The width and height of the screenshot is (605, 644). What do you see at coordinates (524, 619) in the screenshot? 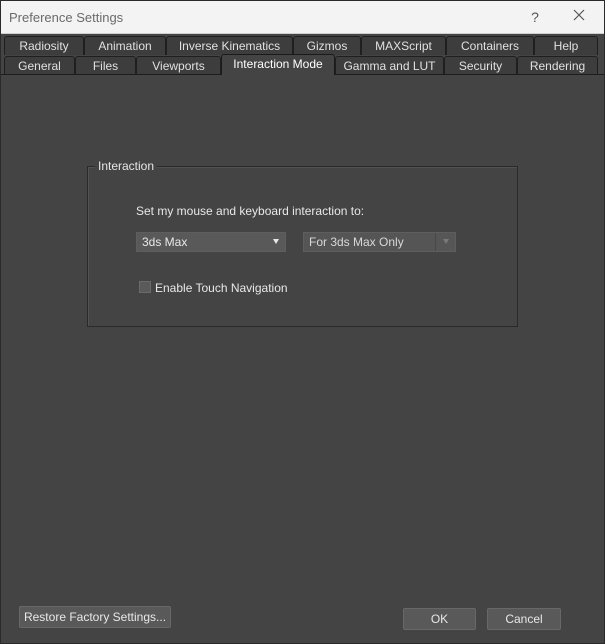
I see `cancel-button: Cancel` at bounding box center [524, 619].